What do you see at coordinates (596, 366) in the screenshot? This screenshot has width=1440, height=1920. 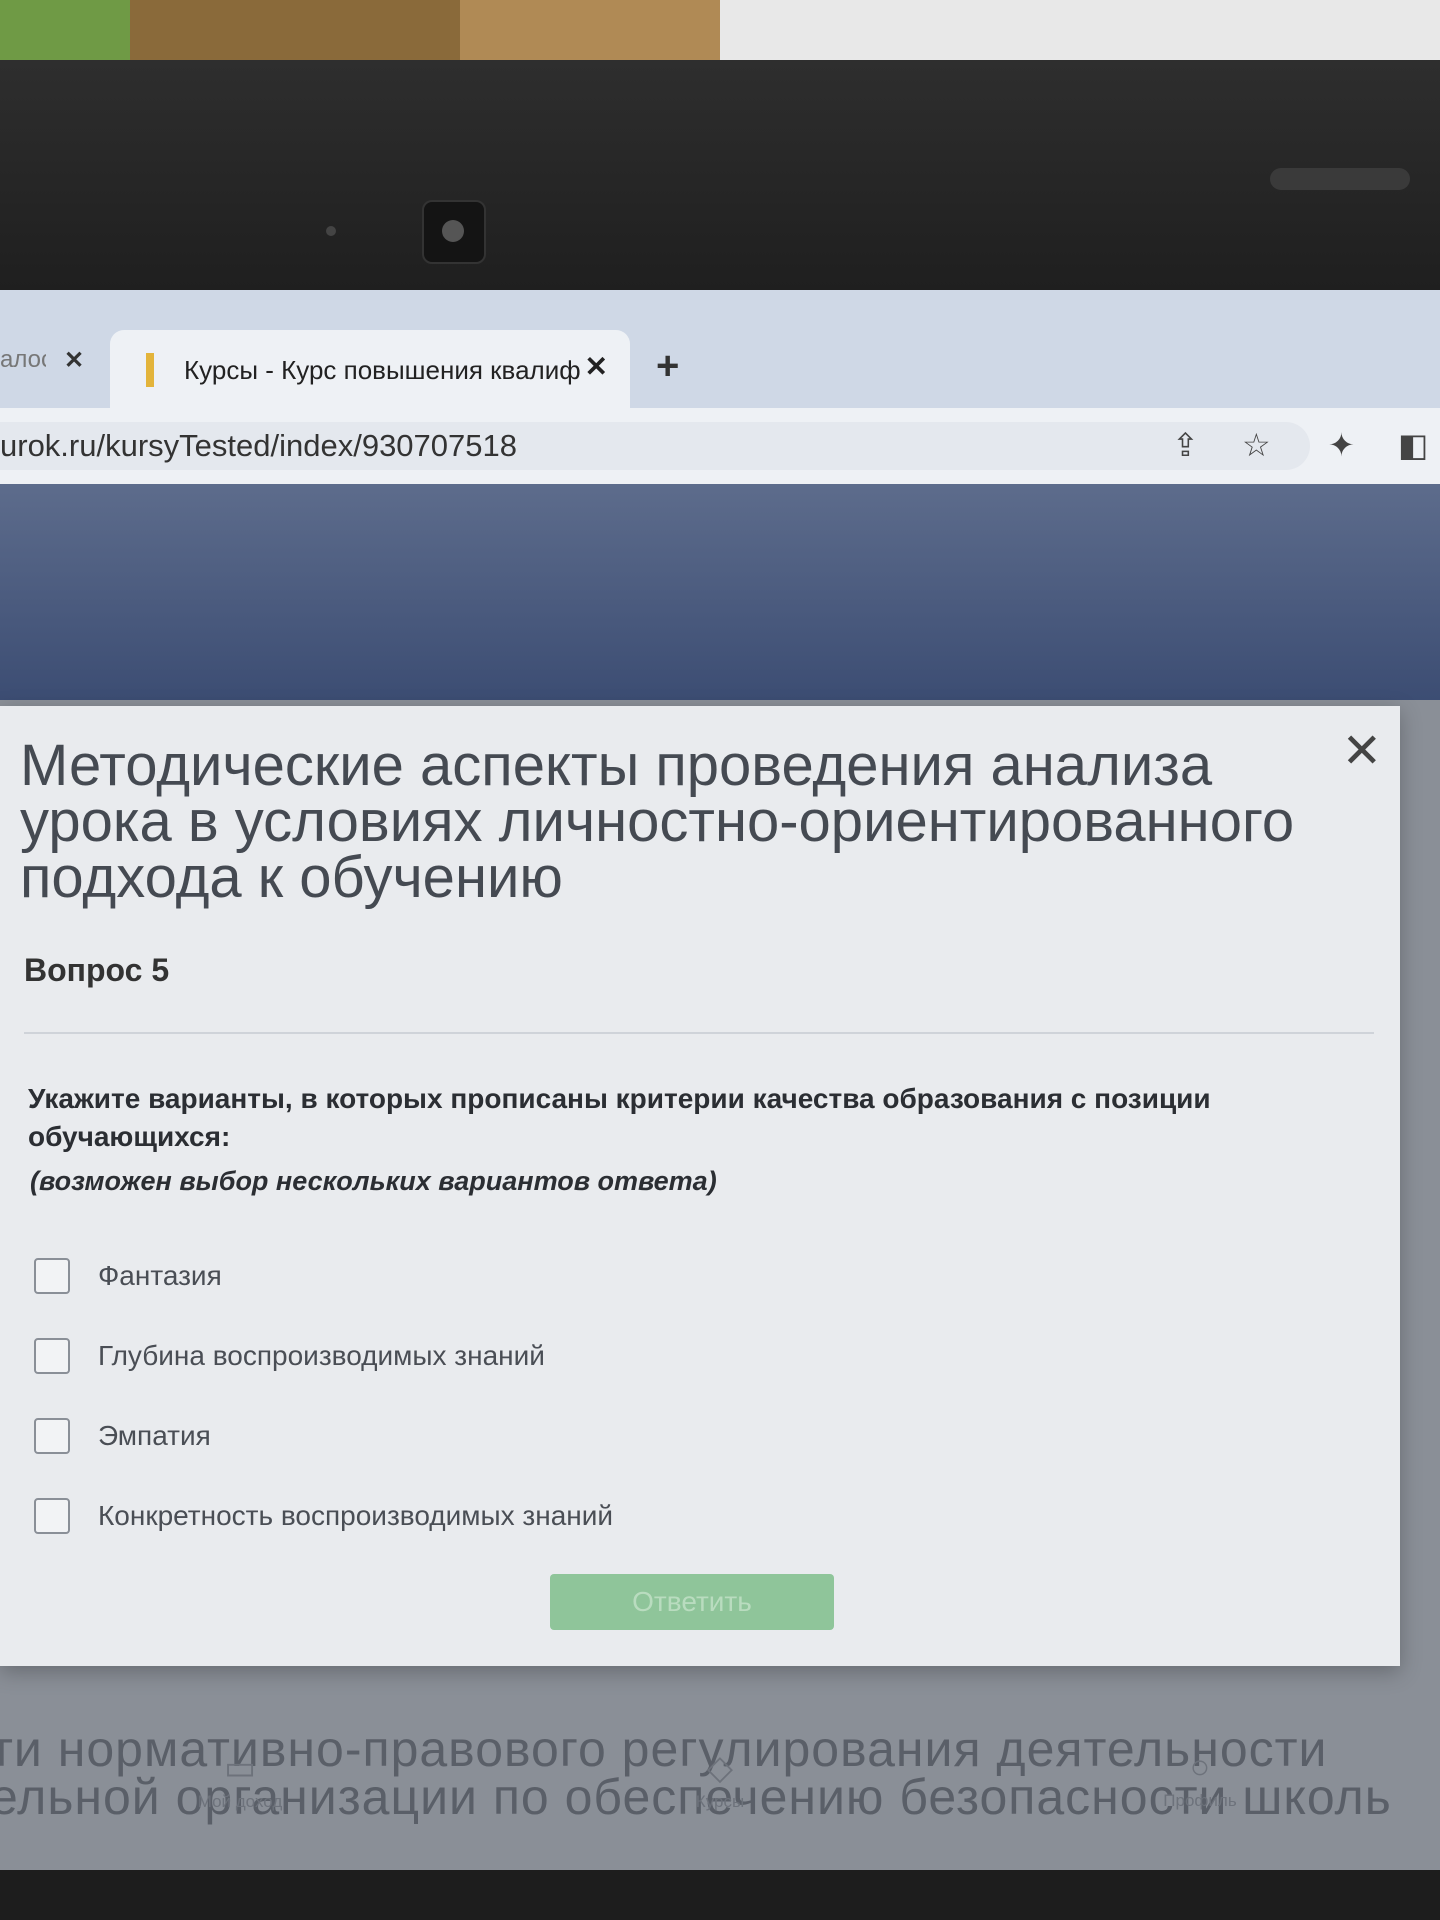 I see `tab-close-icon: ✕` at bounding box center [596, 366].